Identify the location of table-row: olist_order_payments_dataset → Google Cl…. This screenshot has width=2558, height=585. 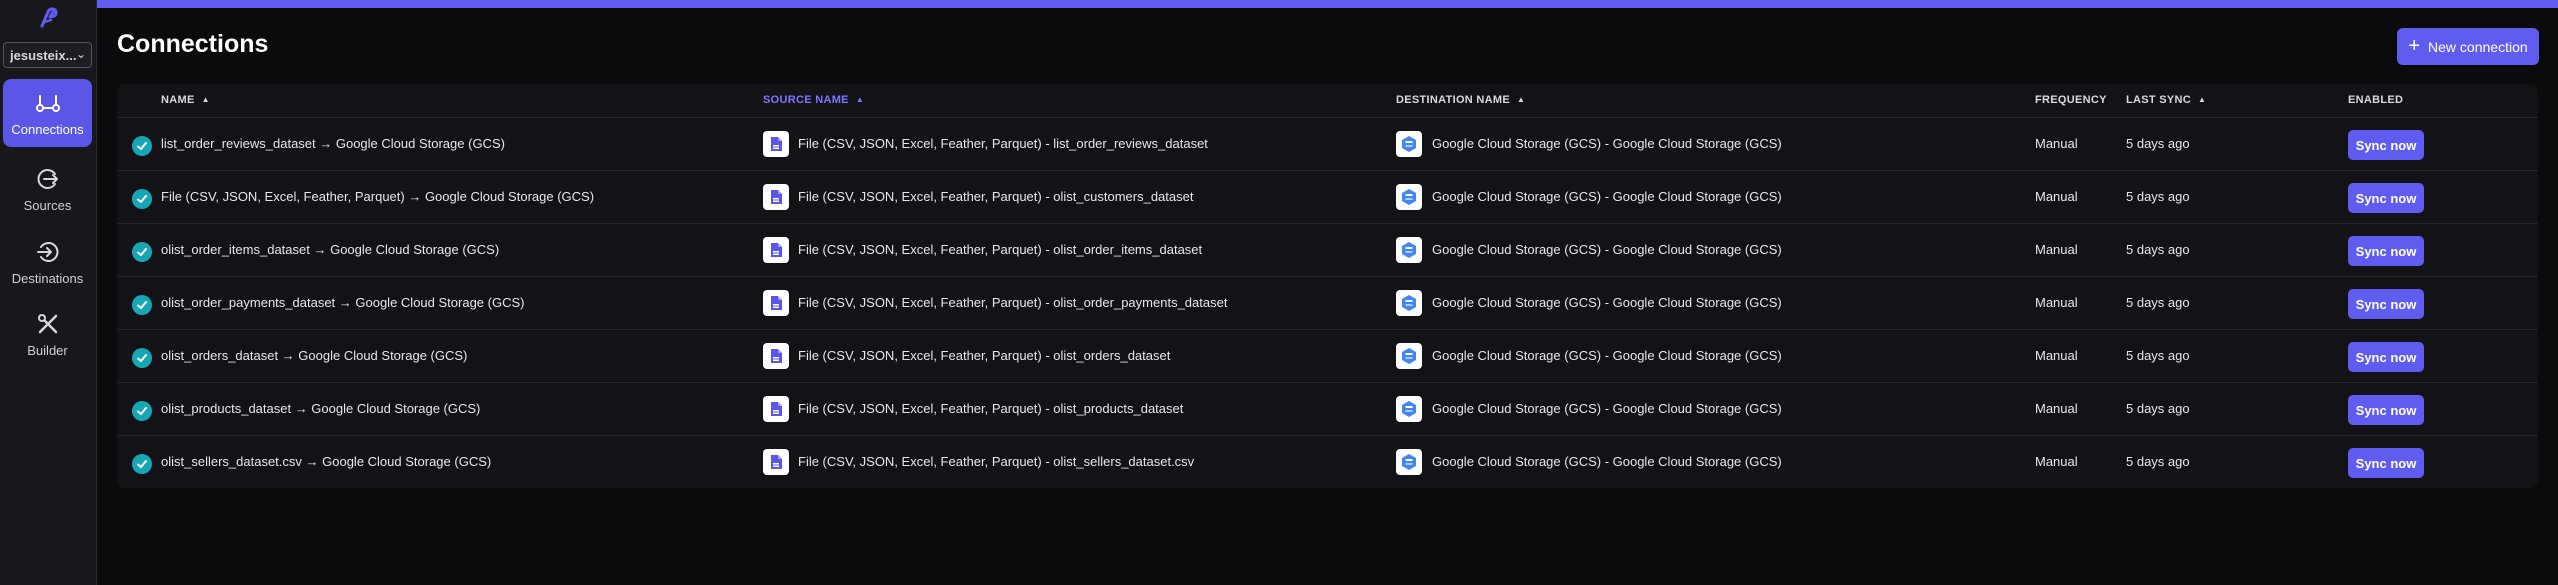
(1327, 302).